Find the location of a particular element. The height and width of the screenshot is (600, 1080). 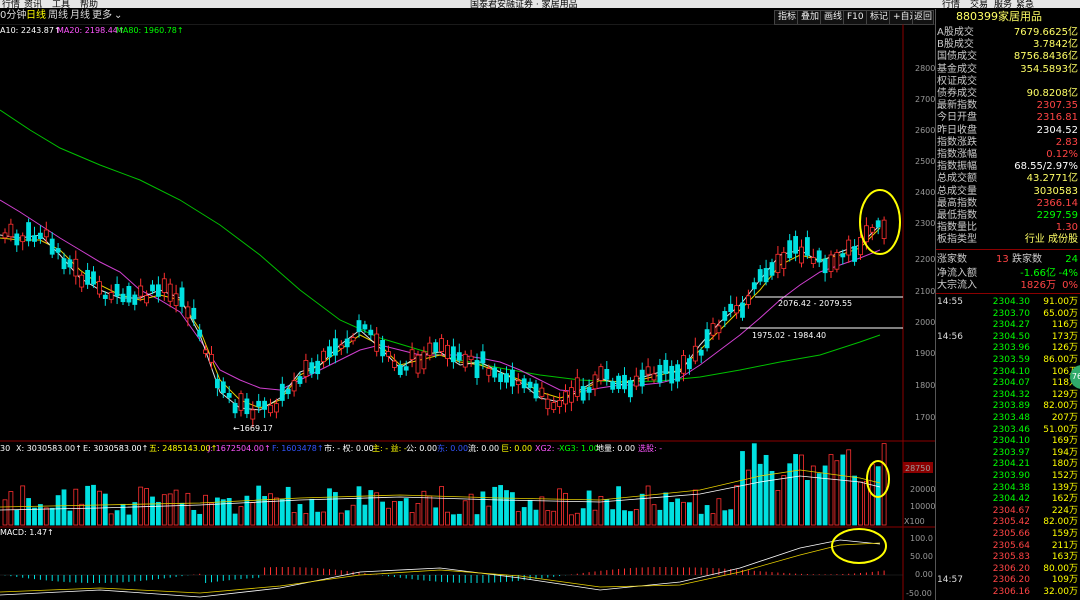

tick-row: 2304.07 118万 is located at coordinates (1008, 383).